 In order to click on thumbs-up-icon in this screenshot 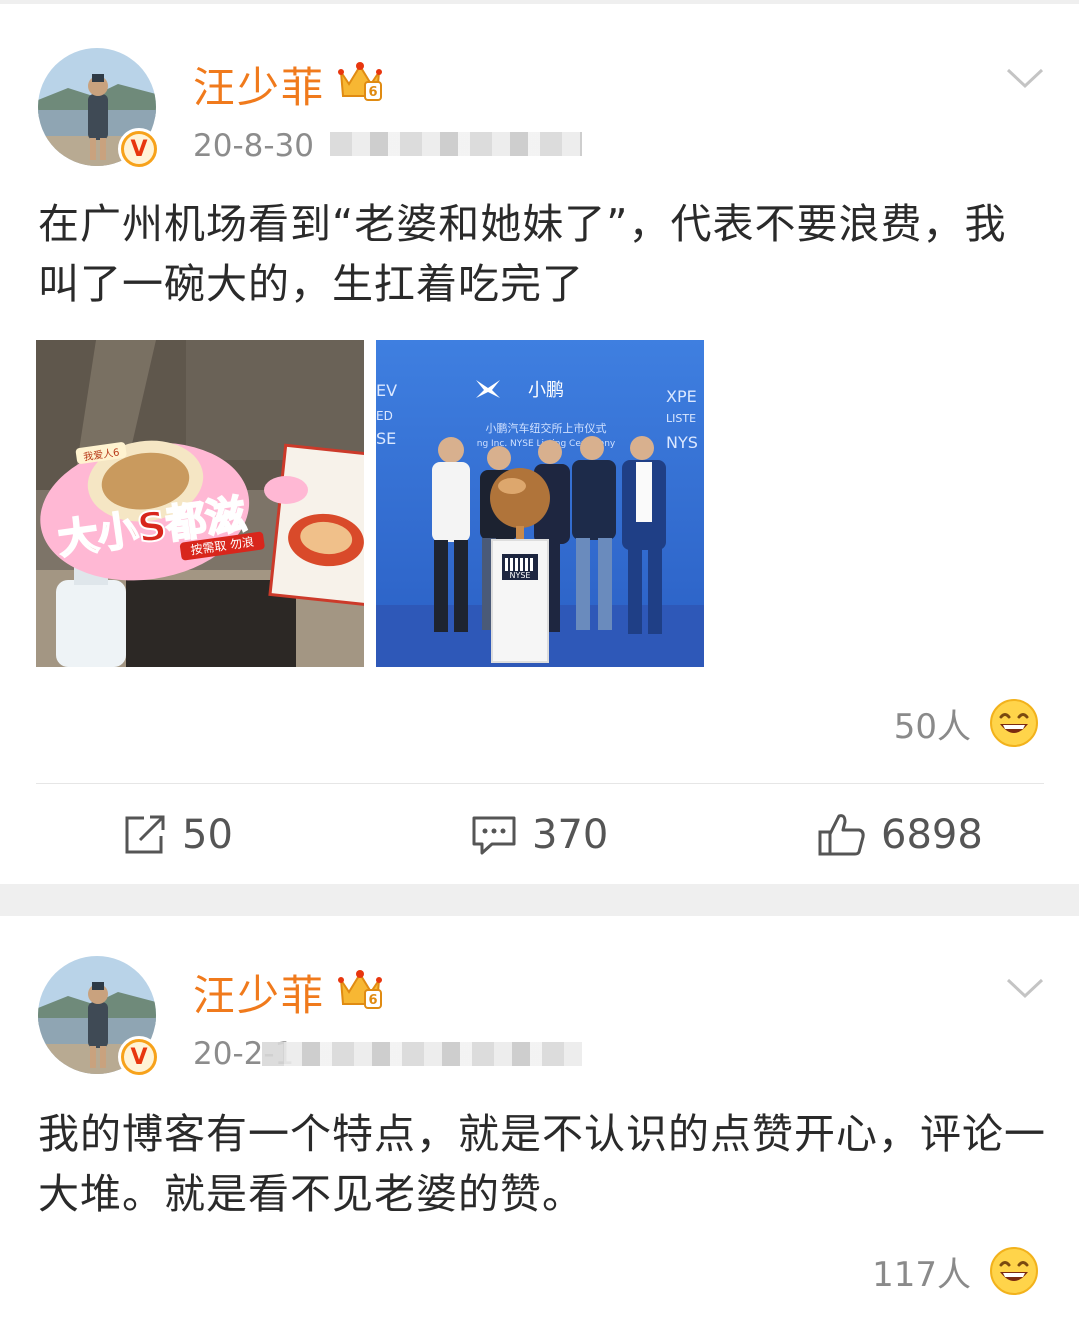, I will do `click(841, 835)`.